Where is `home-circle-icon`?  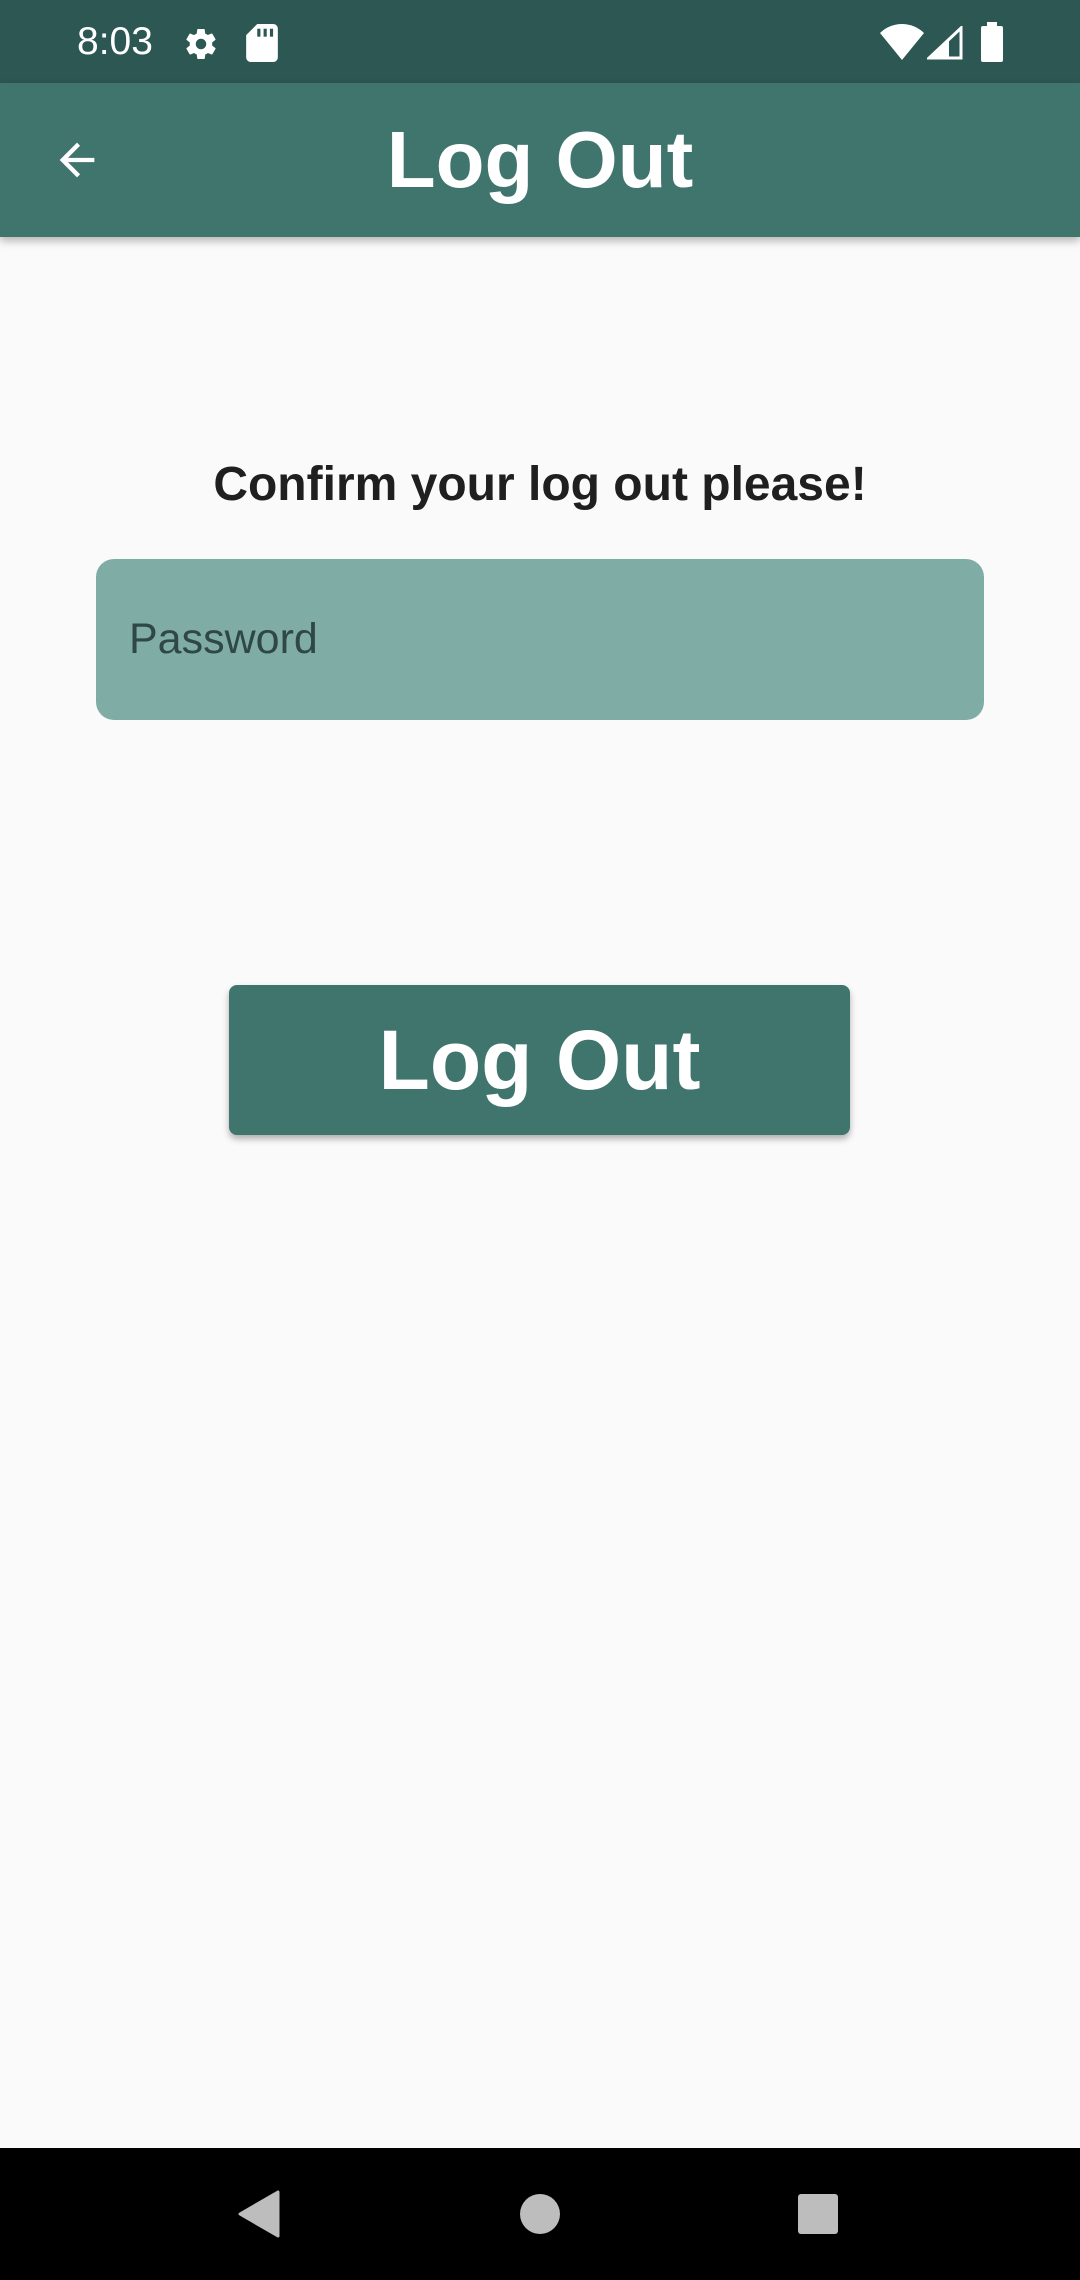 home-circle-icon is located at coordinates (540, 2214).